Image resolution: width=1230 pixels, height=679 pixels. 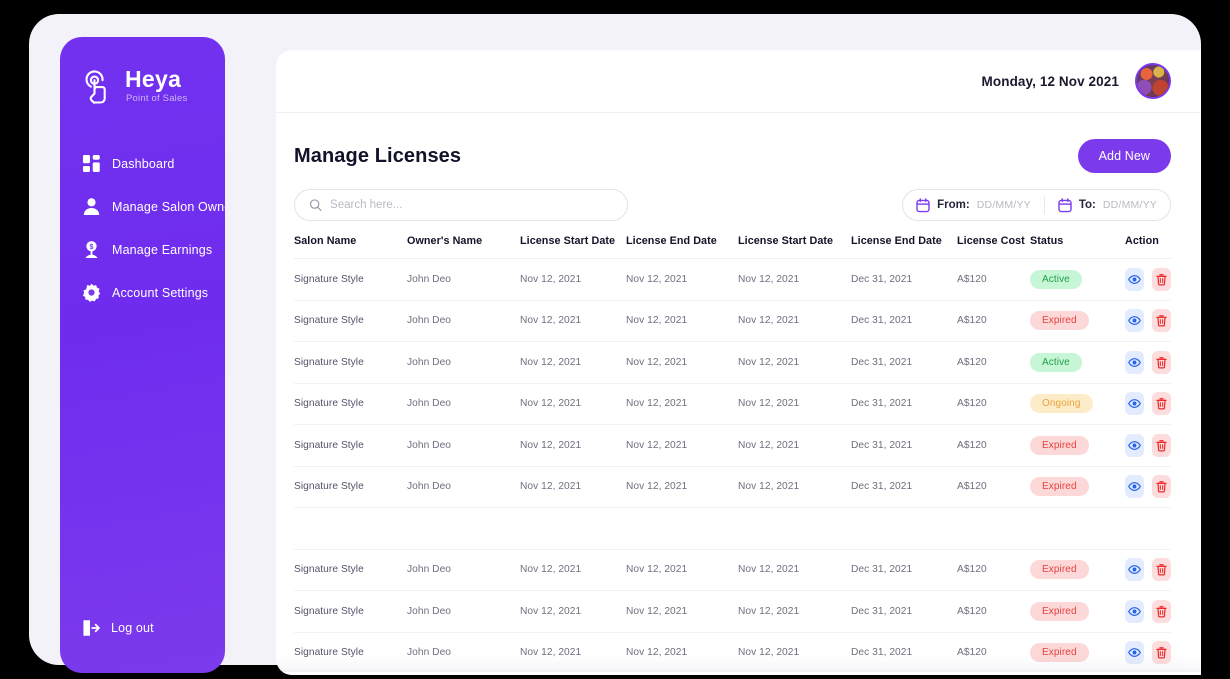 I want to click on column-header-license-end-2: License End Date, so click(x=896, y=241).